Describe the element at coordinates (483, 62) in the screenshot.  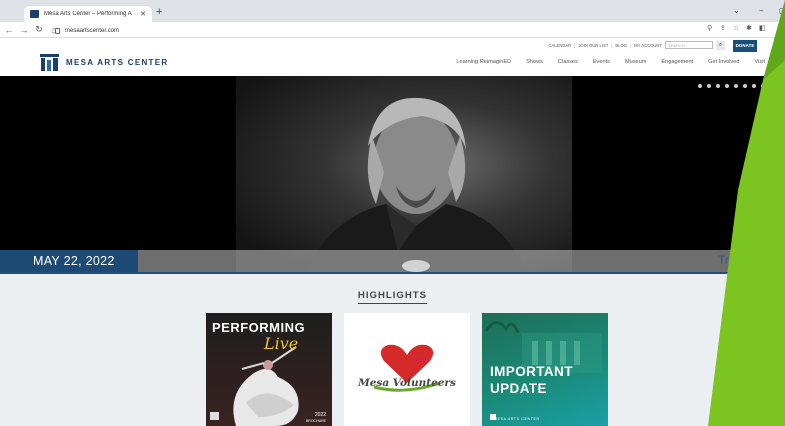
I see `nav-learning: Learning ReimaginED` at that location.